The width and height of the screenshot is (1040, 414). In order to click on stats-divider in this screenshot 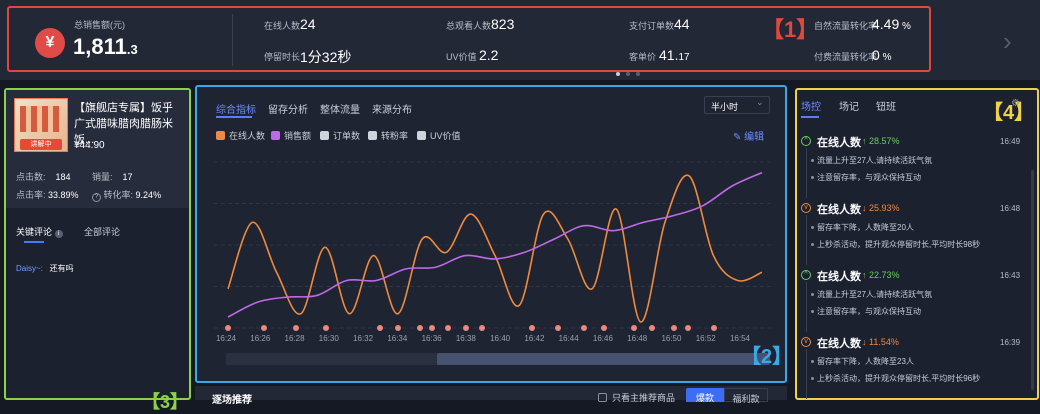, I will do `click(232, 40)`.